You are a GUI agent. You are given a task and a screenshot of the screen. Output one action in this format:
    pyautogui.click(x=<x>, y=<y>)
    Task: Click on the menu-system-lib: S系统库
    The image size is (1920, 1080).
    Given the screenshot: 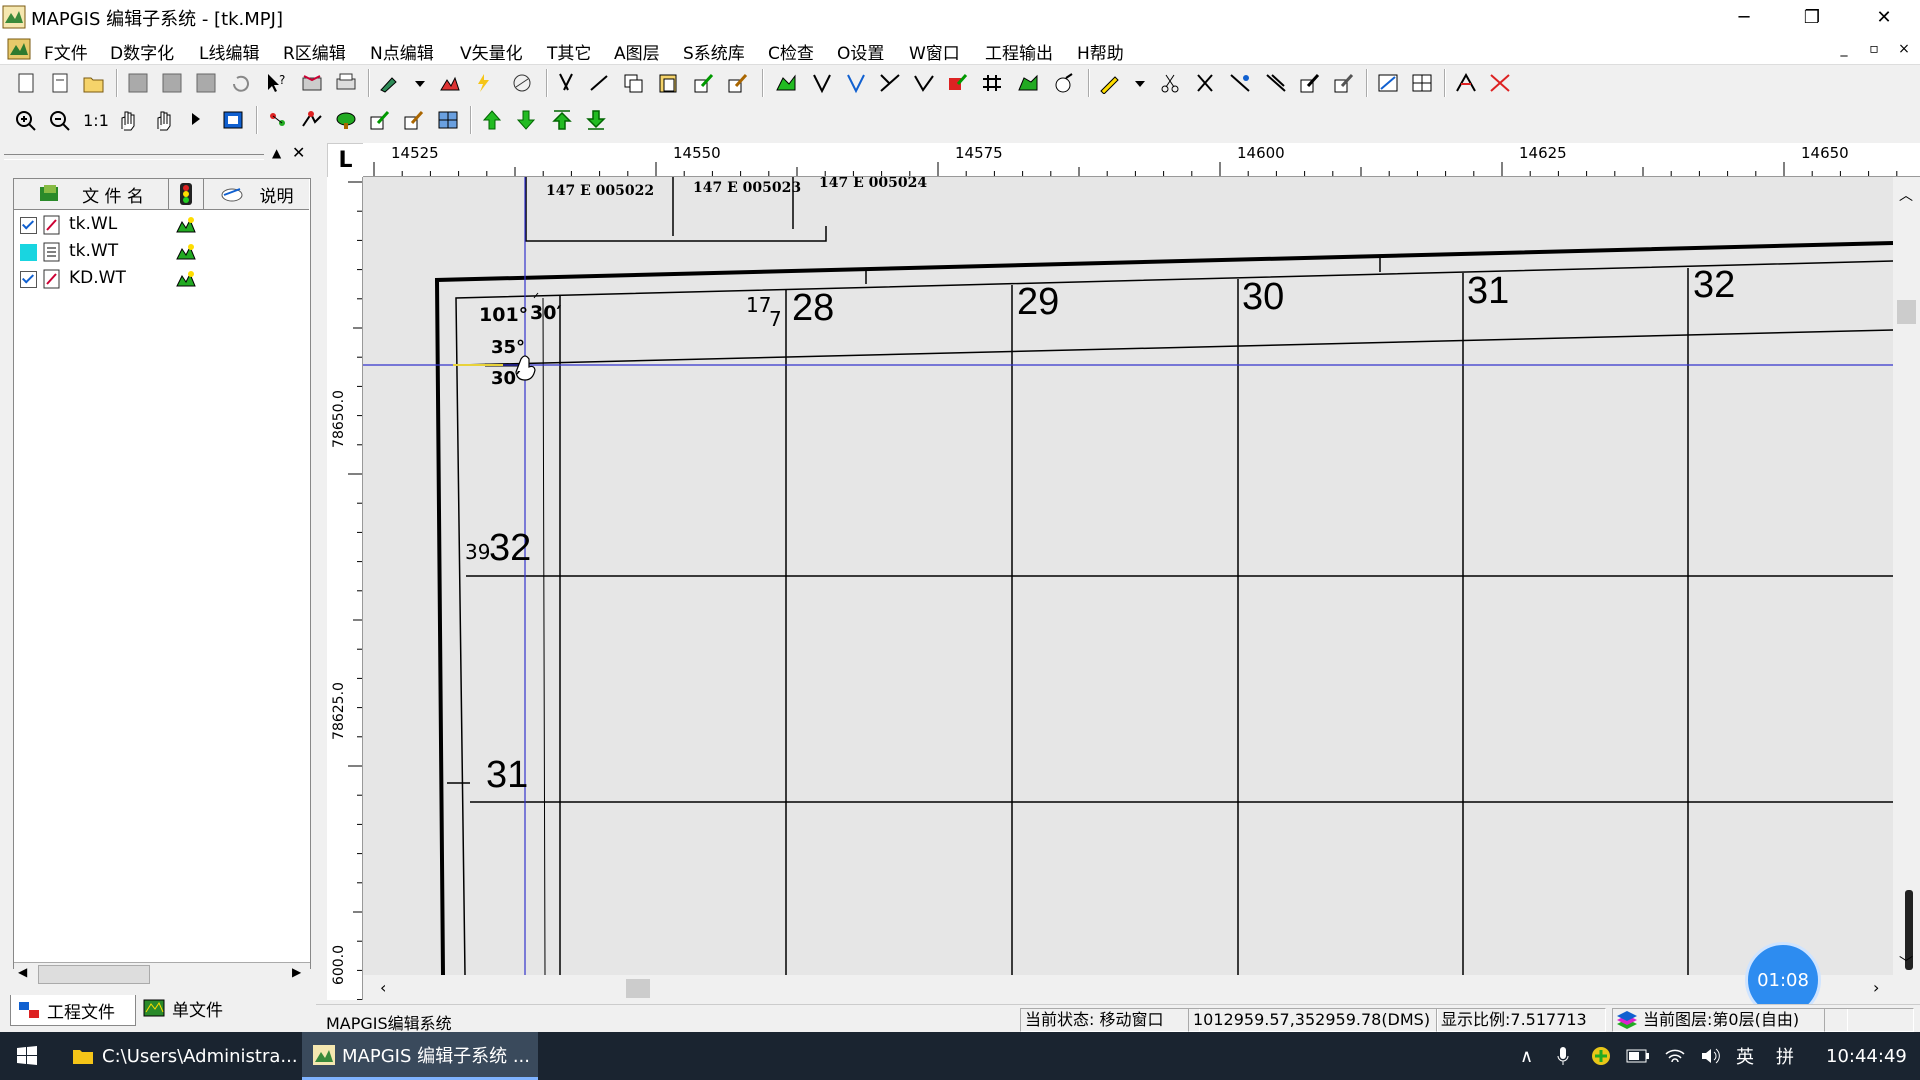 What is the action you would take?
    pyautogui.click(x=714, y=51)
    